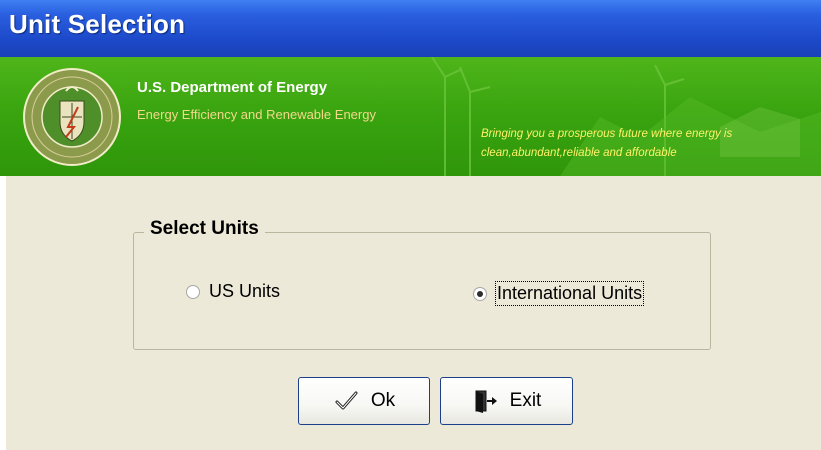 Image resolution: width=821 pixels, height=450 pixels. Describe the element at coordinates (256, 114) in the screenshot. I see `org-subtitle: Energy Efficiency and Renewable Energy` at that location.